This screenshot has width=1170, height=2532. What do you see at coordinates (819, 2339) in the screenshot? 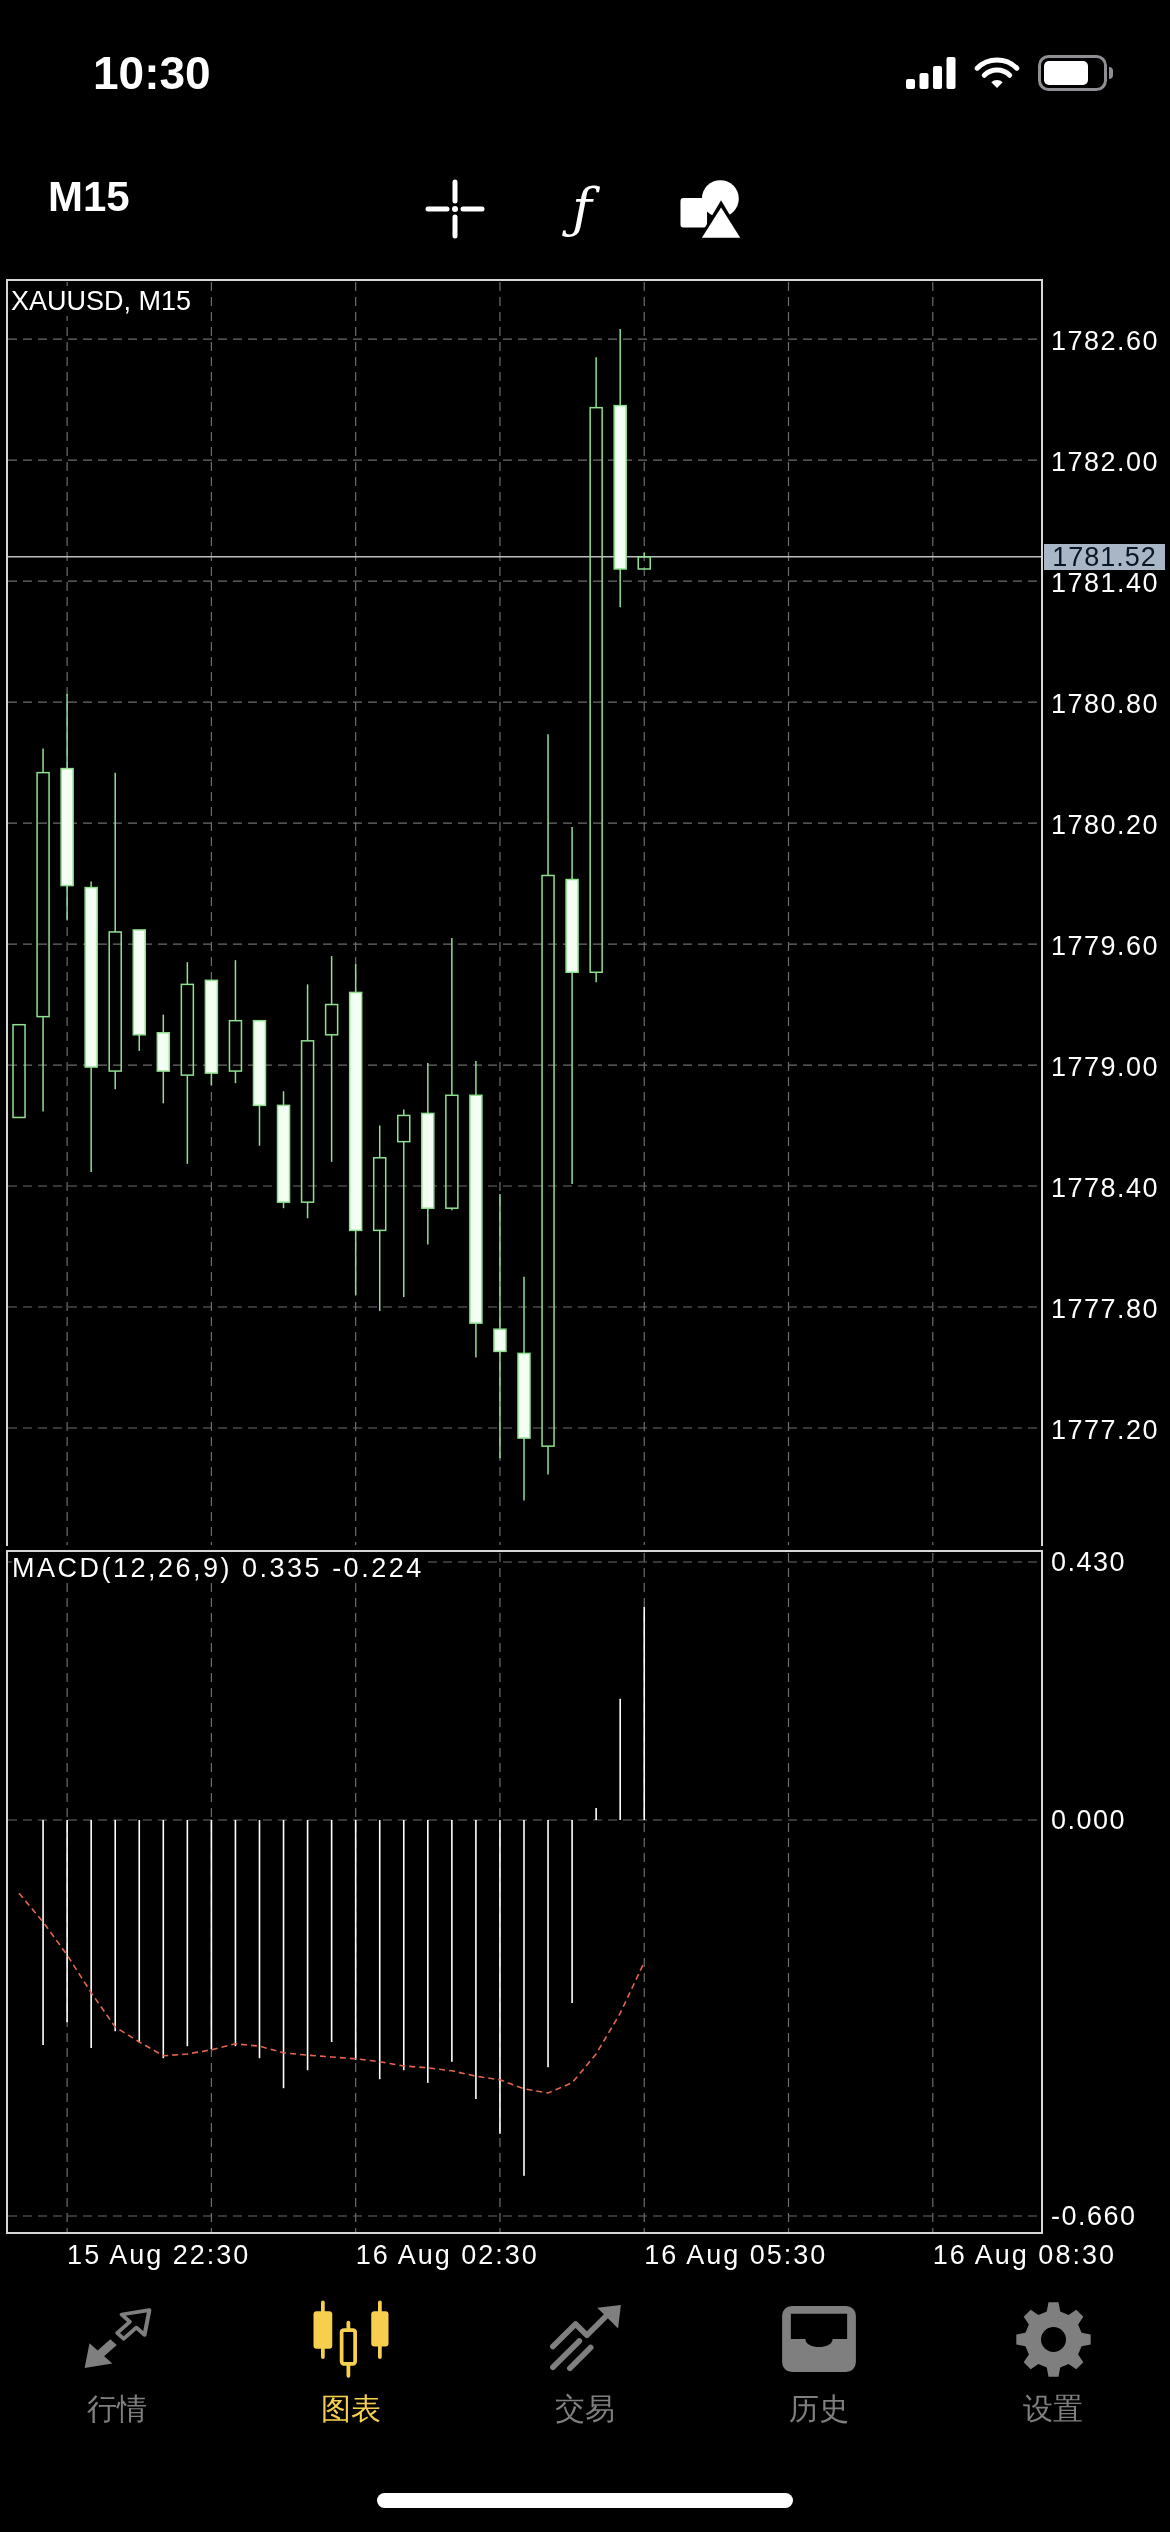
I see `tray-icon` at bounding box center [819, 2339].